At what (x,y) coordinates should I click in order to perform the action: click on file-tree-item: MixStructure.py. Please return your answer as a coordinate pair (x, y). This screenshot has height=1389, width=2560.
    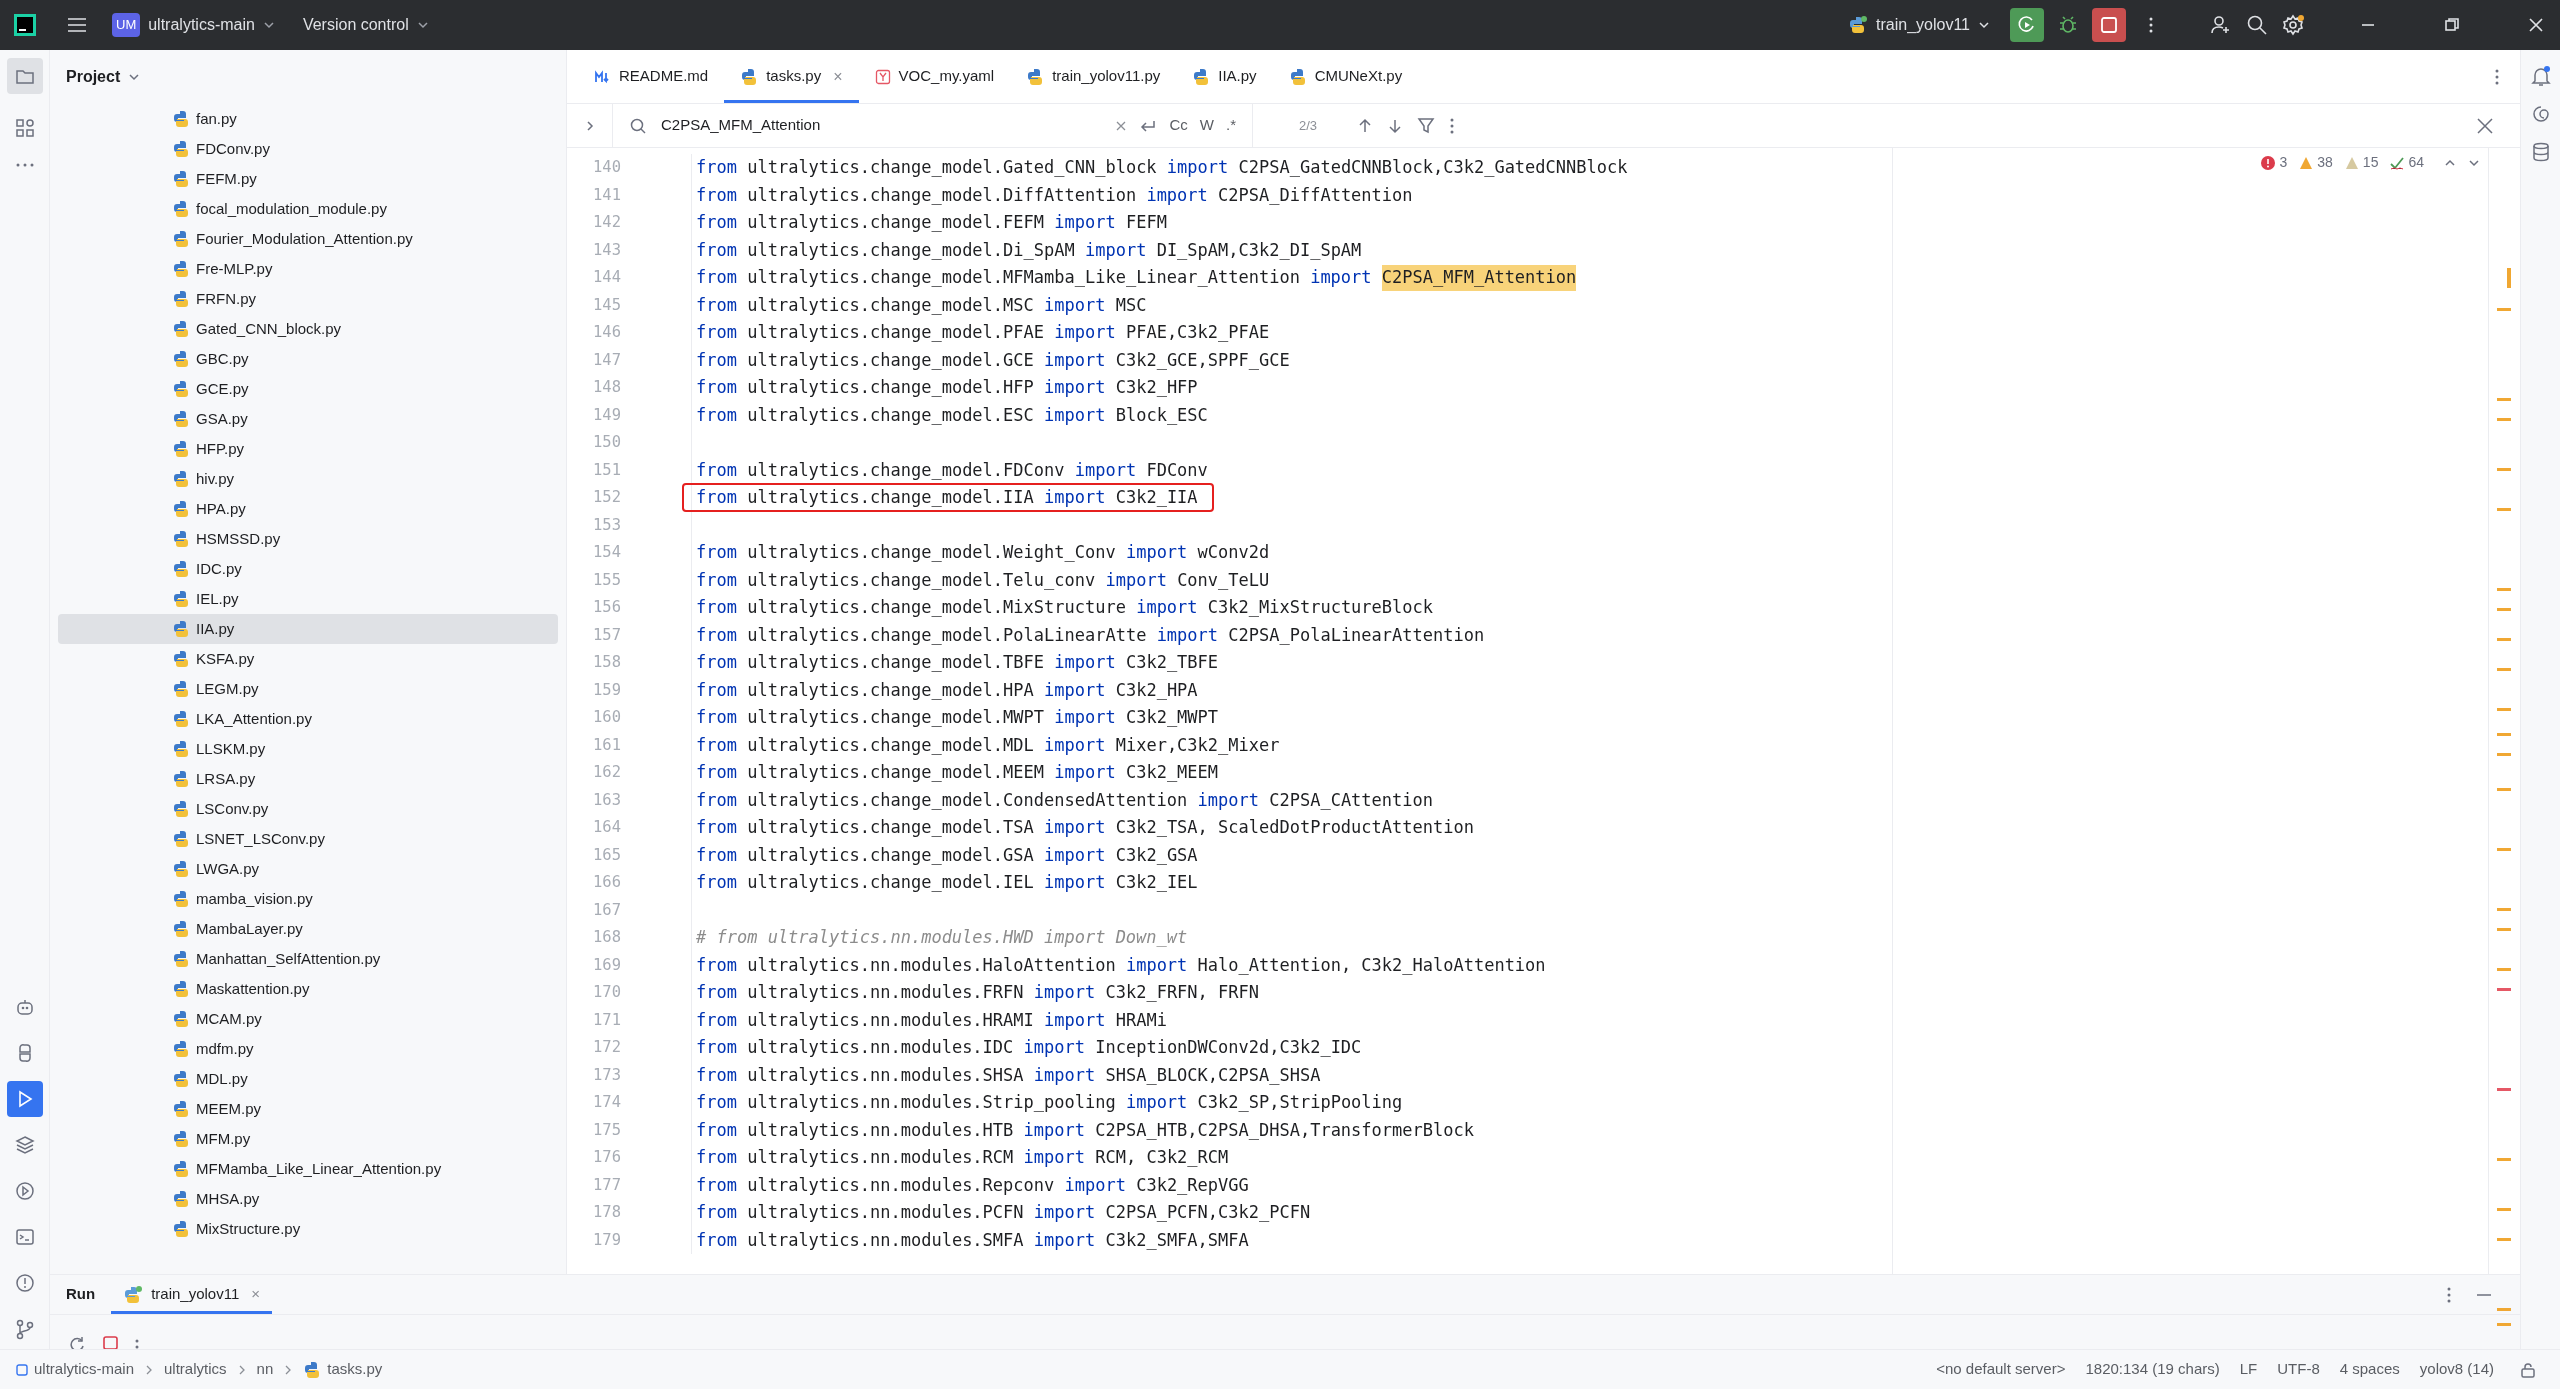
    Looking at the image, I should click on (308, 1229).